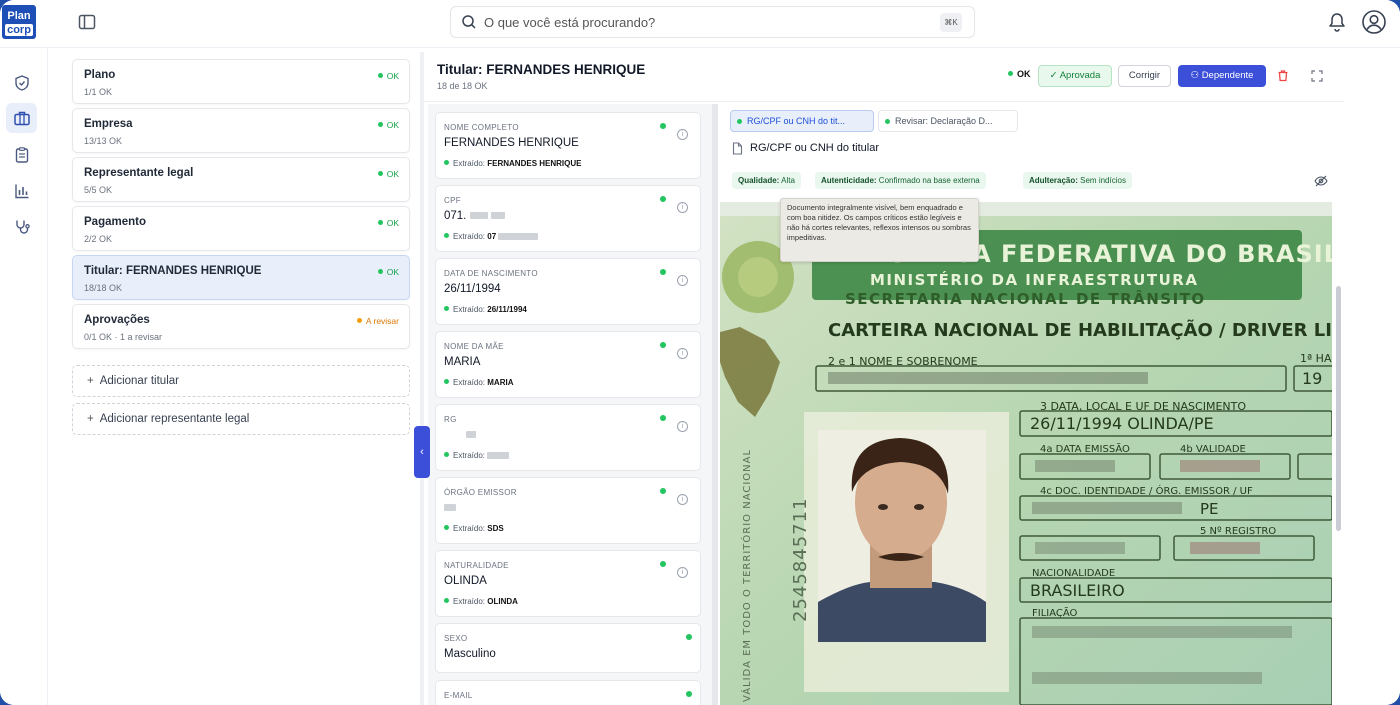 Image resolution: width=1400 pixels, height=705 pixels. What do you see at coordinates (481, 127) in the screenshot?
I see `field-label: NOME COMPLETO` at bounding box center [481, 127].